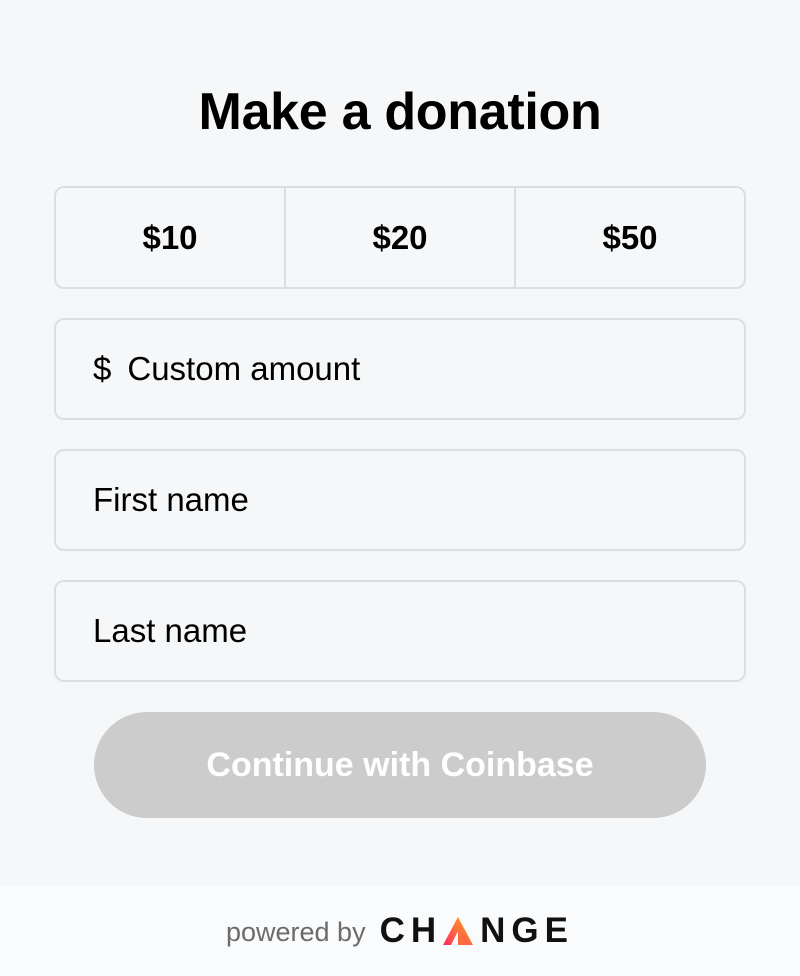 This screenshot has width=800, height=976. What do you see at coordinates (629, 237) in the screenshot?
I see `amount-50-button: $50` at bounding box center [629, 237].